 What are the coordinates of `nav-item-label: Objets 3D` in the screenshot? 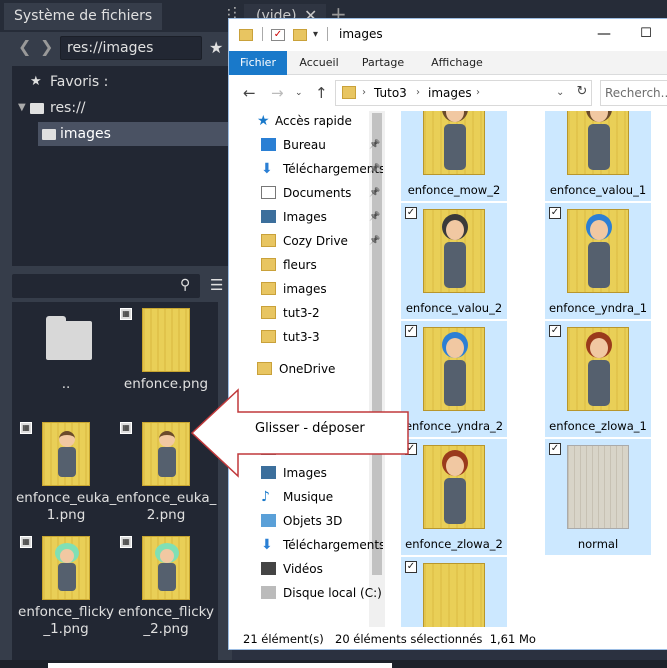 It's located at (313, 521).